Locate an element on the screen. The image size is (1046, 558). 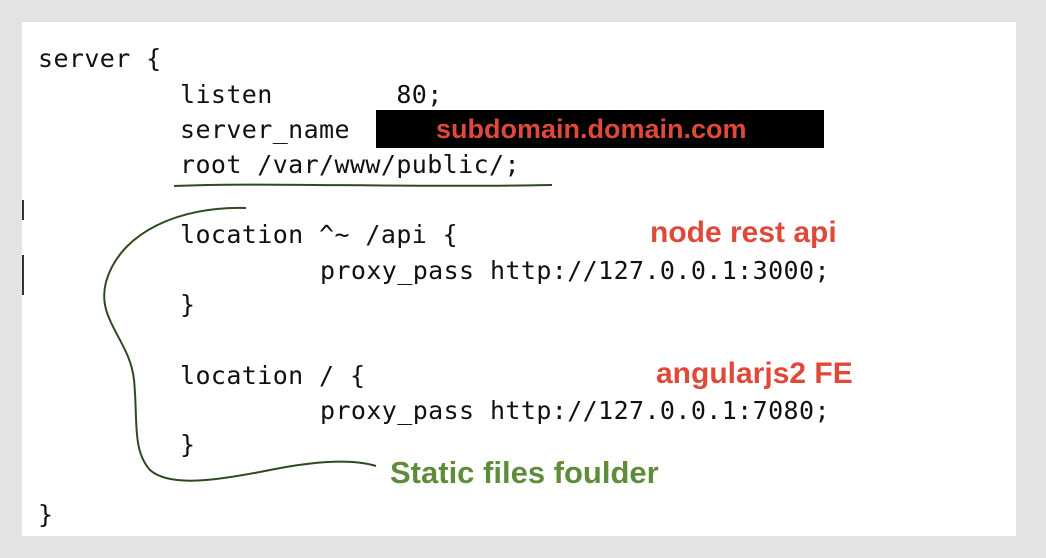
code-line-server-name: server_name is located at coordinates (265, 129).